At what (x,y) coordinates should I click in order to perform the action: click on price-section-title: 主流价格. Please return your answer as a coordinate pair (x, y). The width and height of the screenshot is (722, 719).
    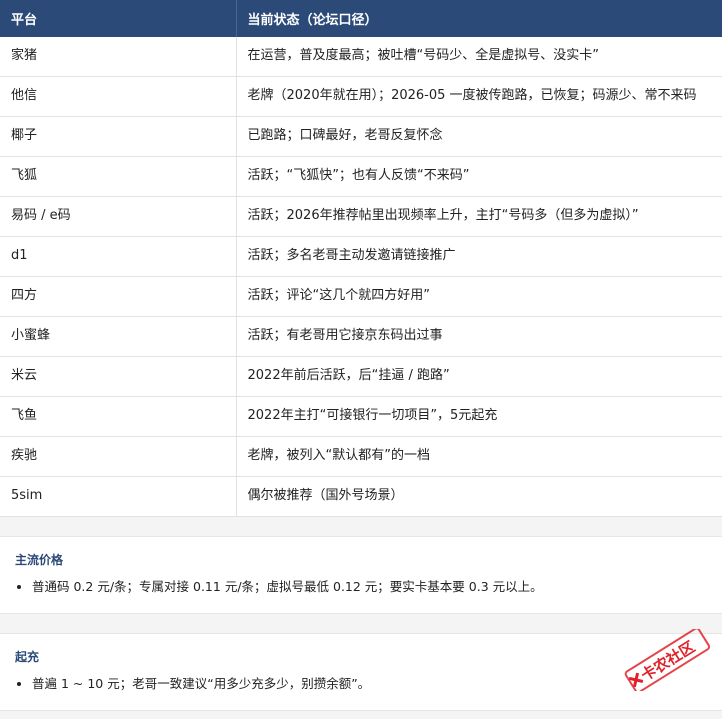
    Looking at the image, I should click on (39, 560).